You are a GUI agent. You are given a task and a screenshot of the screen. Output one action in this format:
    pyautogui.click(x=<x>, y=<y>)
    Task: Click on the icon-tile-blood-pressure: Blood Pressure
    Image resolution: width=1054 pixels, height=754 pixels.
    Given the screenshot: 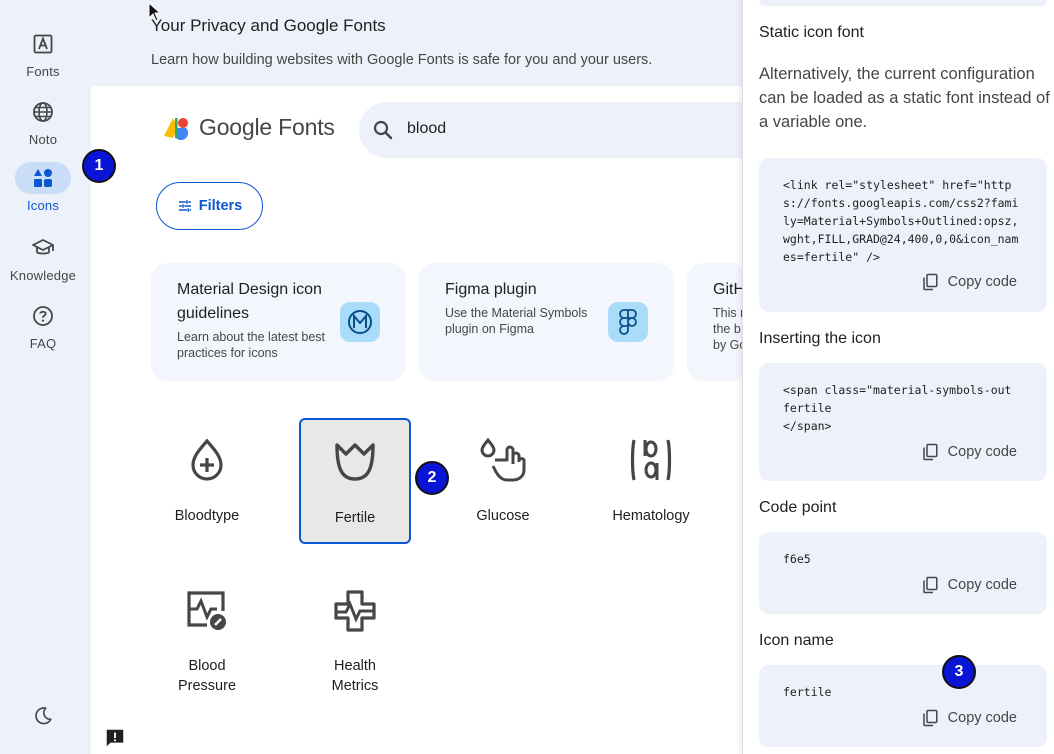 What is the action you would take?
    pyautogui.click(x=207, y=633)
    